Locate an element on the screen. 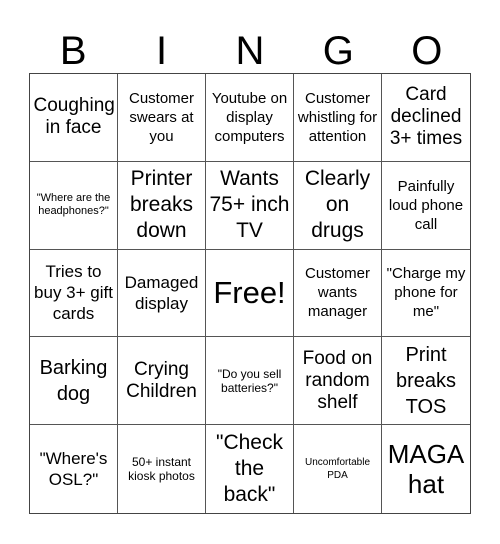  bingo-cell: "Check the back" is located at coordinates (250, 469).